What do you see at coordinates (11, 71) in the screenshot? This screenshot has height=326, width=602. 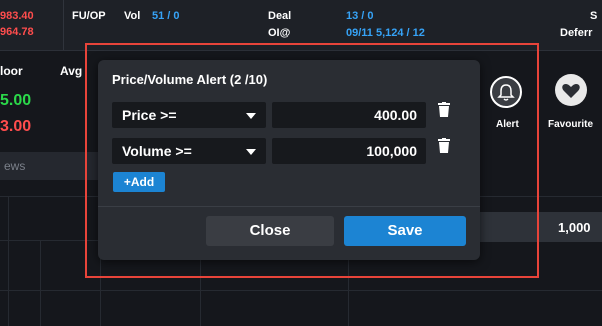 I see `floor-label: loor` at bounding box center [11, 71].